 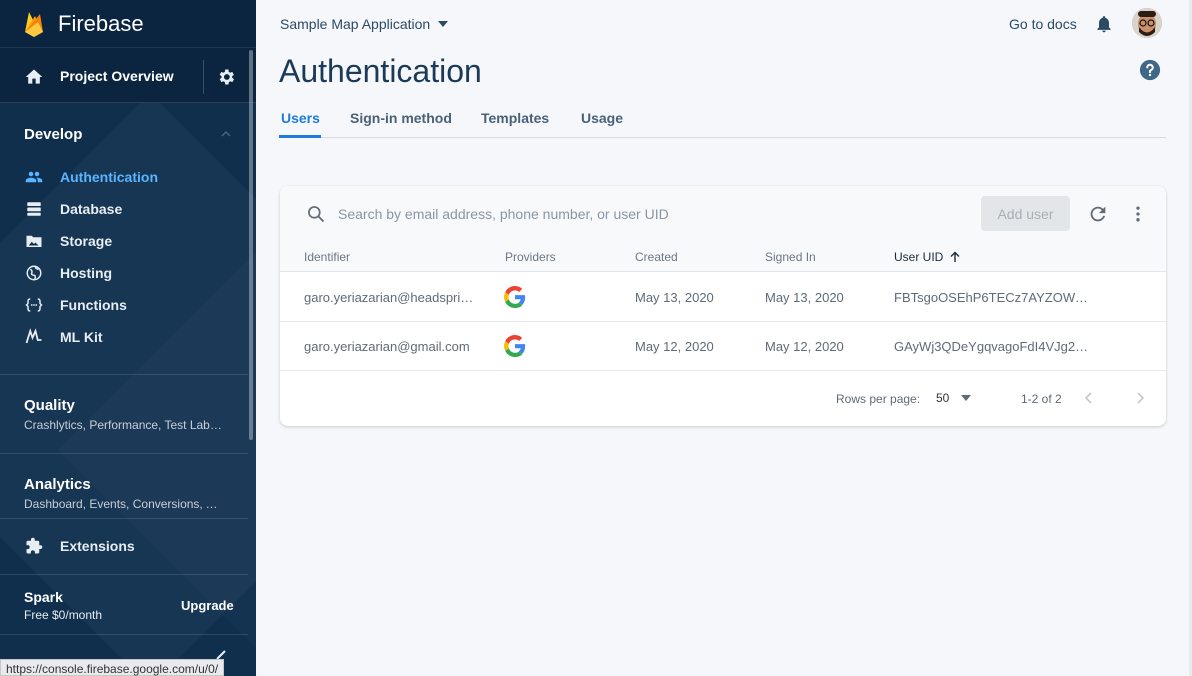 What do you see at coordinates (656, 257) in the screenshot?
I see `column-header-created: Created` at bounding box center [656, 257].